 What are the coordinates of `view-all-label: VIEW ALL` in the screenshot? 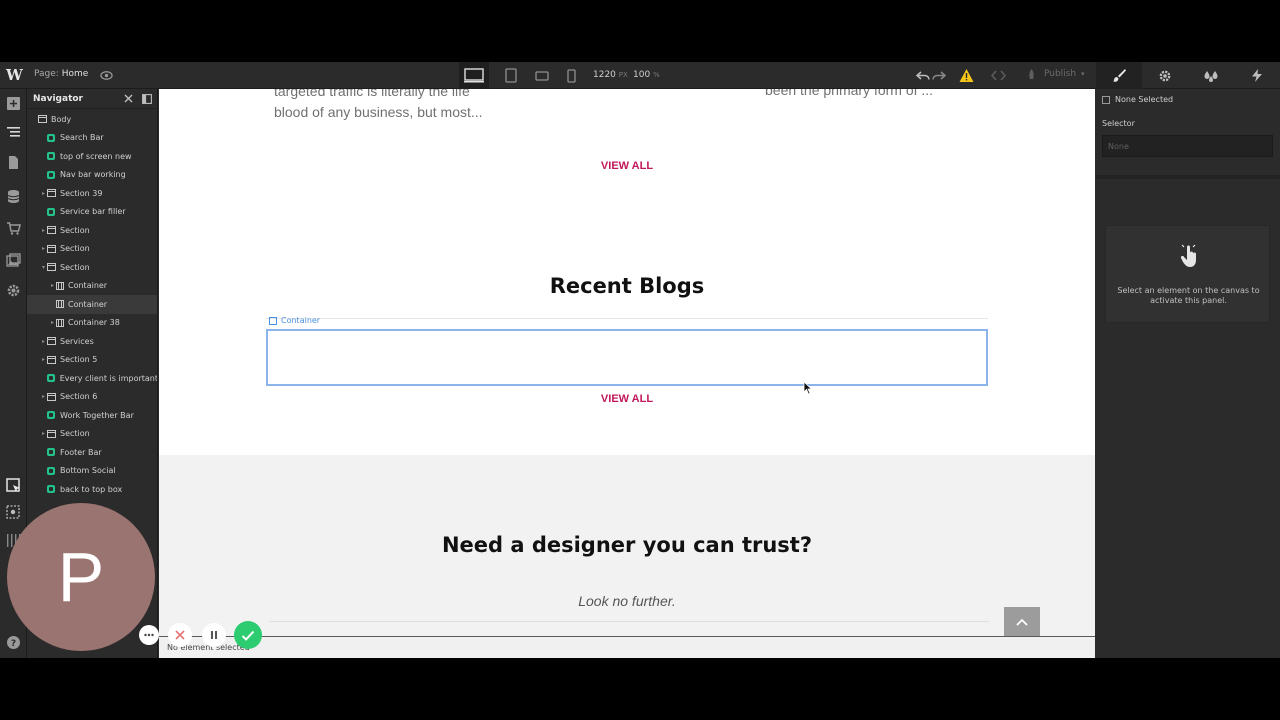 It's located at (627, 166).